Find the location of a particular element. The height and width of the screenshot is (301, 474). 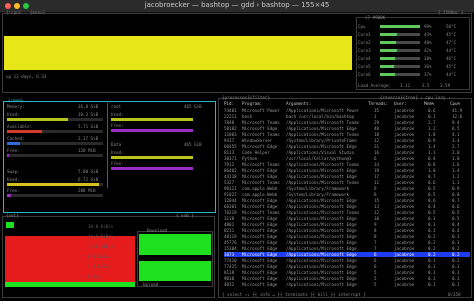

col-pid: Pid: is located at coordinates (229, 103).